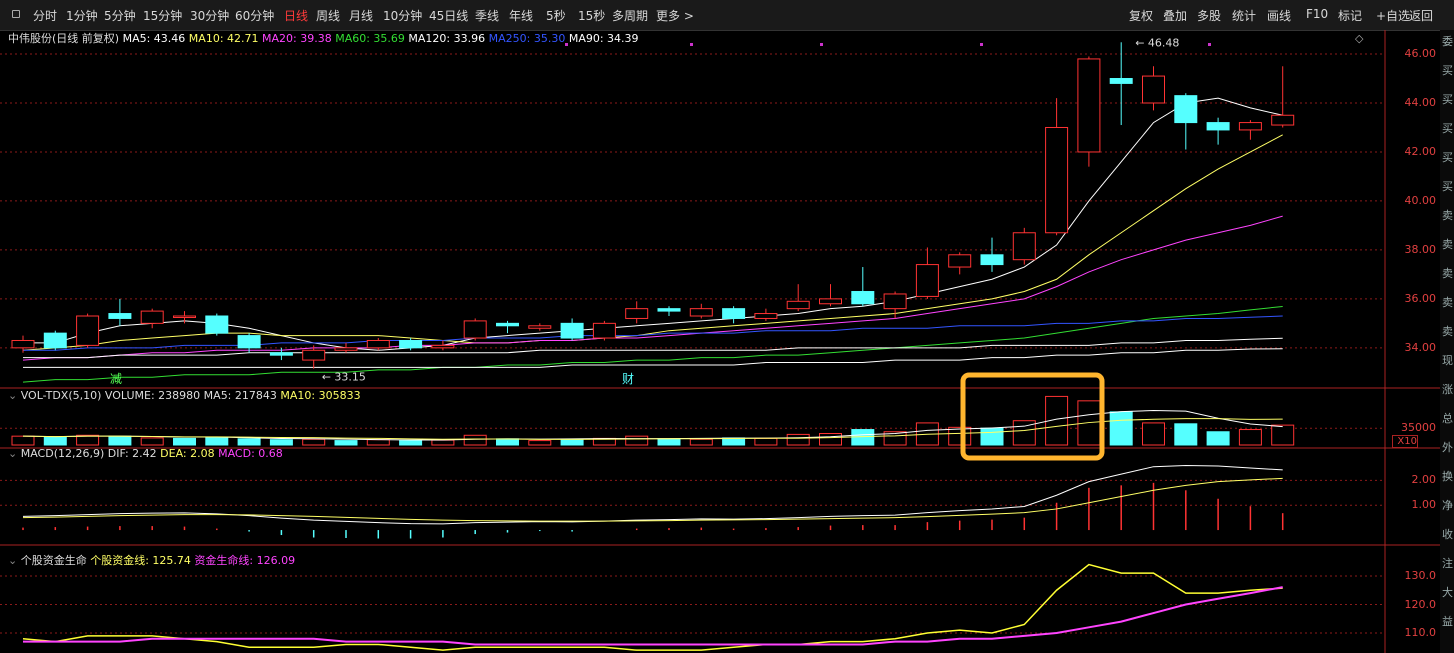 This screenshot has width=1454, height=653. I want to click on side-strip-label: 外, so click(1448, 448).